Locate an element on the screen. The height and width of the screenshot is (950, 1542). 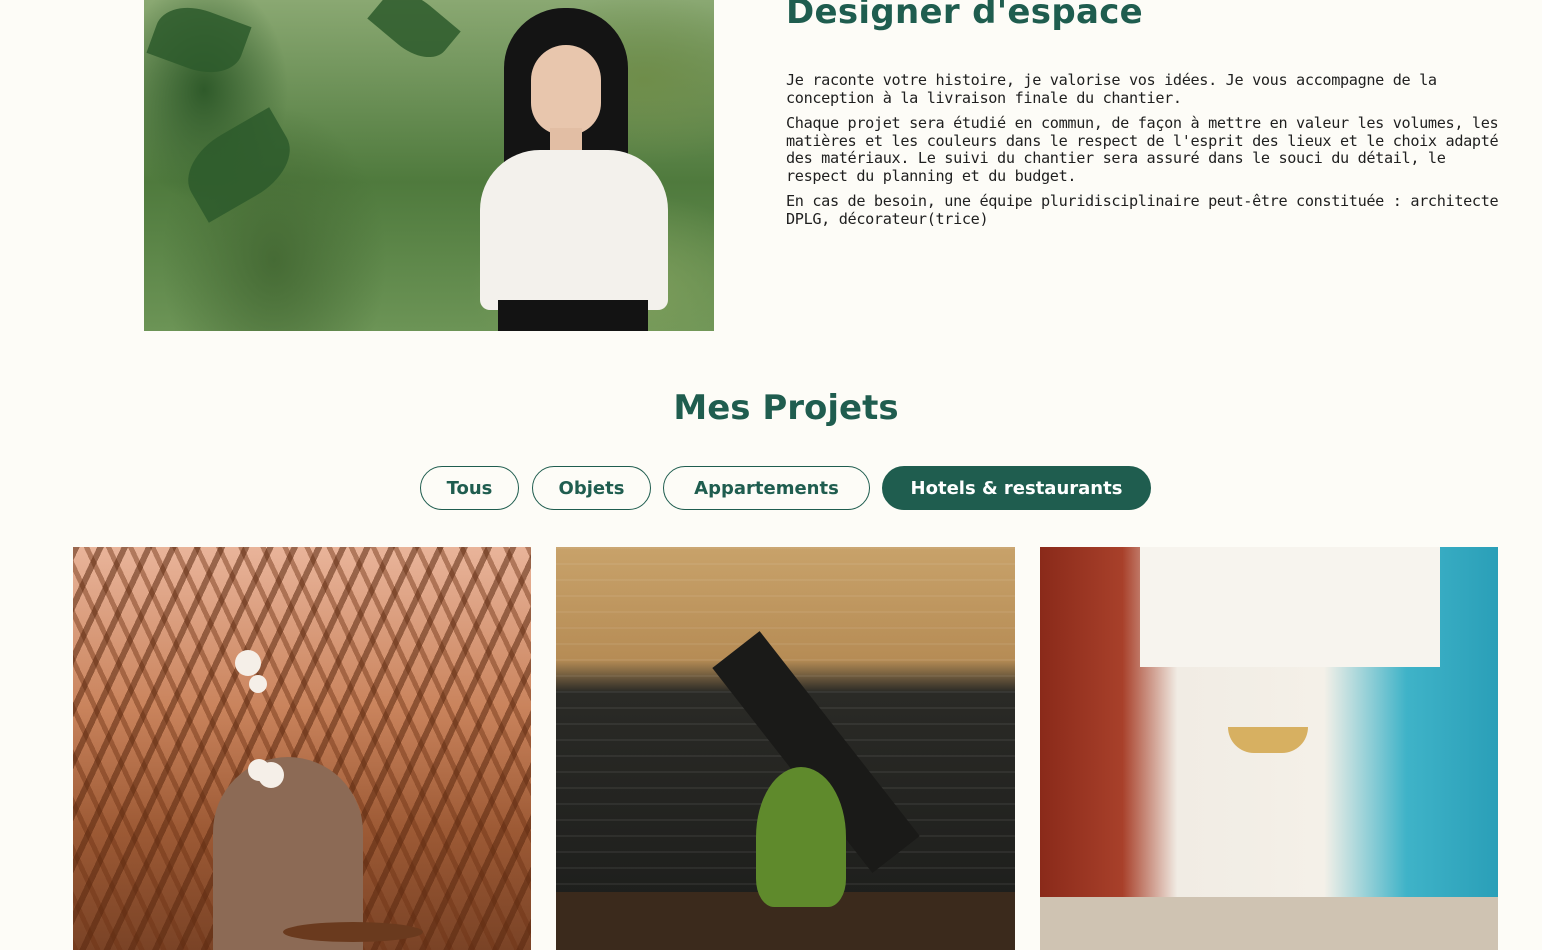
portrait-shirt is located at coordinates (574, 230).